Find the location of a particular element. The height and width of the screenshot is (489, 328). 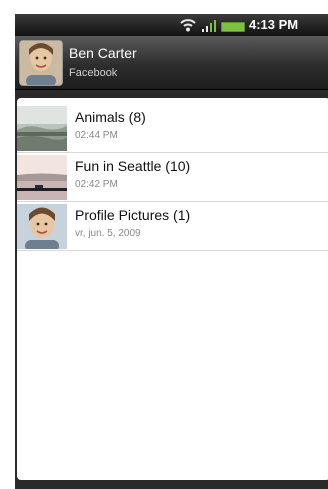

list-item: Animals (8) 02:44 PM is located at coordinates (172, 128).